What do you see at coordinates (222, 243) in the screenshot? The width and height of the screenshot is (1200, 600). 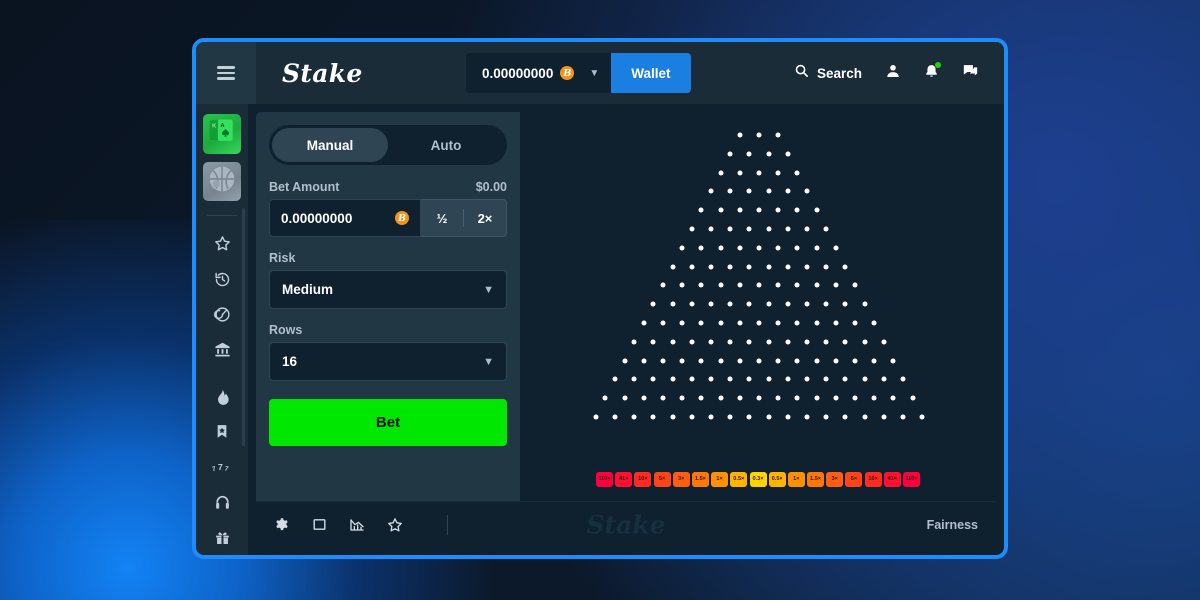 I see `sidebar-item-favourites` at bounding box center [222, 243].